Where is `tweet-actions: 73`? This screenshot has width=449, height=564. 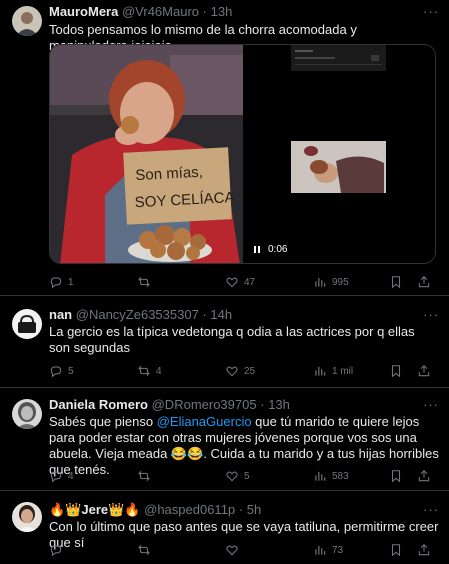
tweet-actions: 73 is located at coordinates (244, 550).